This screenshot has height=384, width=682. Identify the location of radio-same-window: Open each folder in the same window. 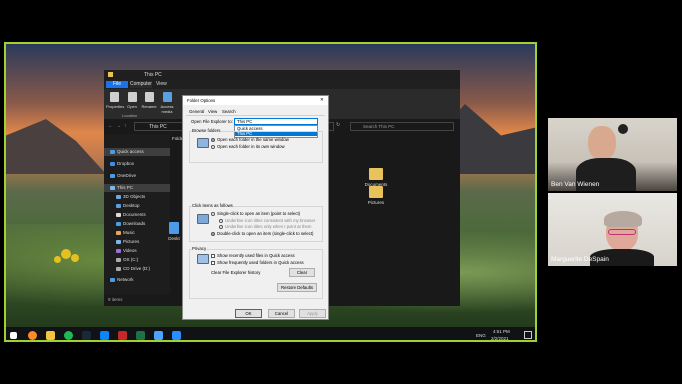
(250, 139).